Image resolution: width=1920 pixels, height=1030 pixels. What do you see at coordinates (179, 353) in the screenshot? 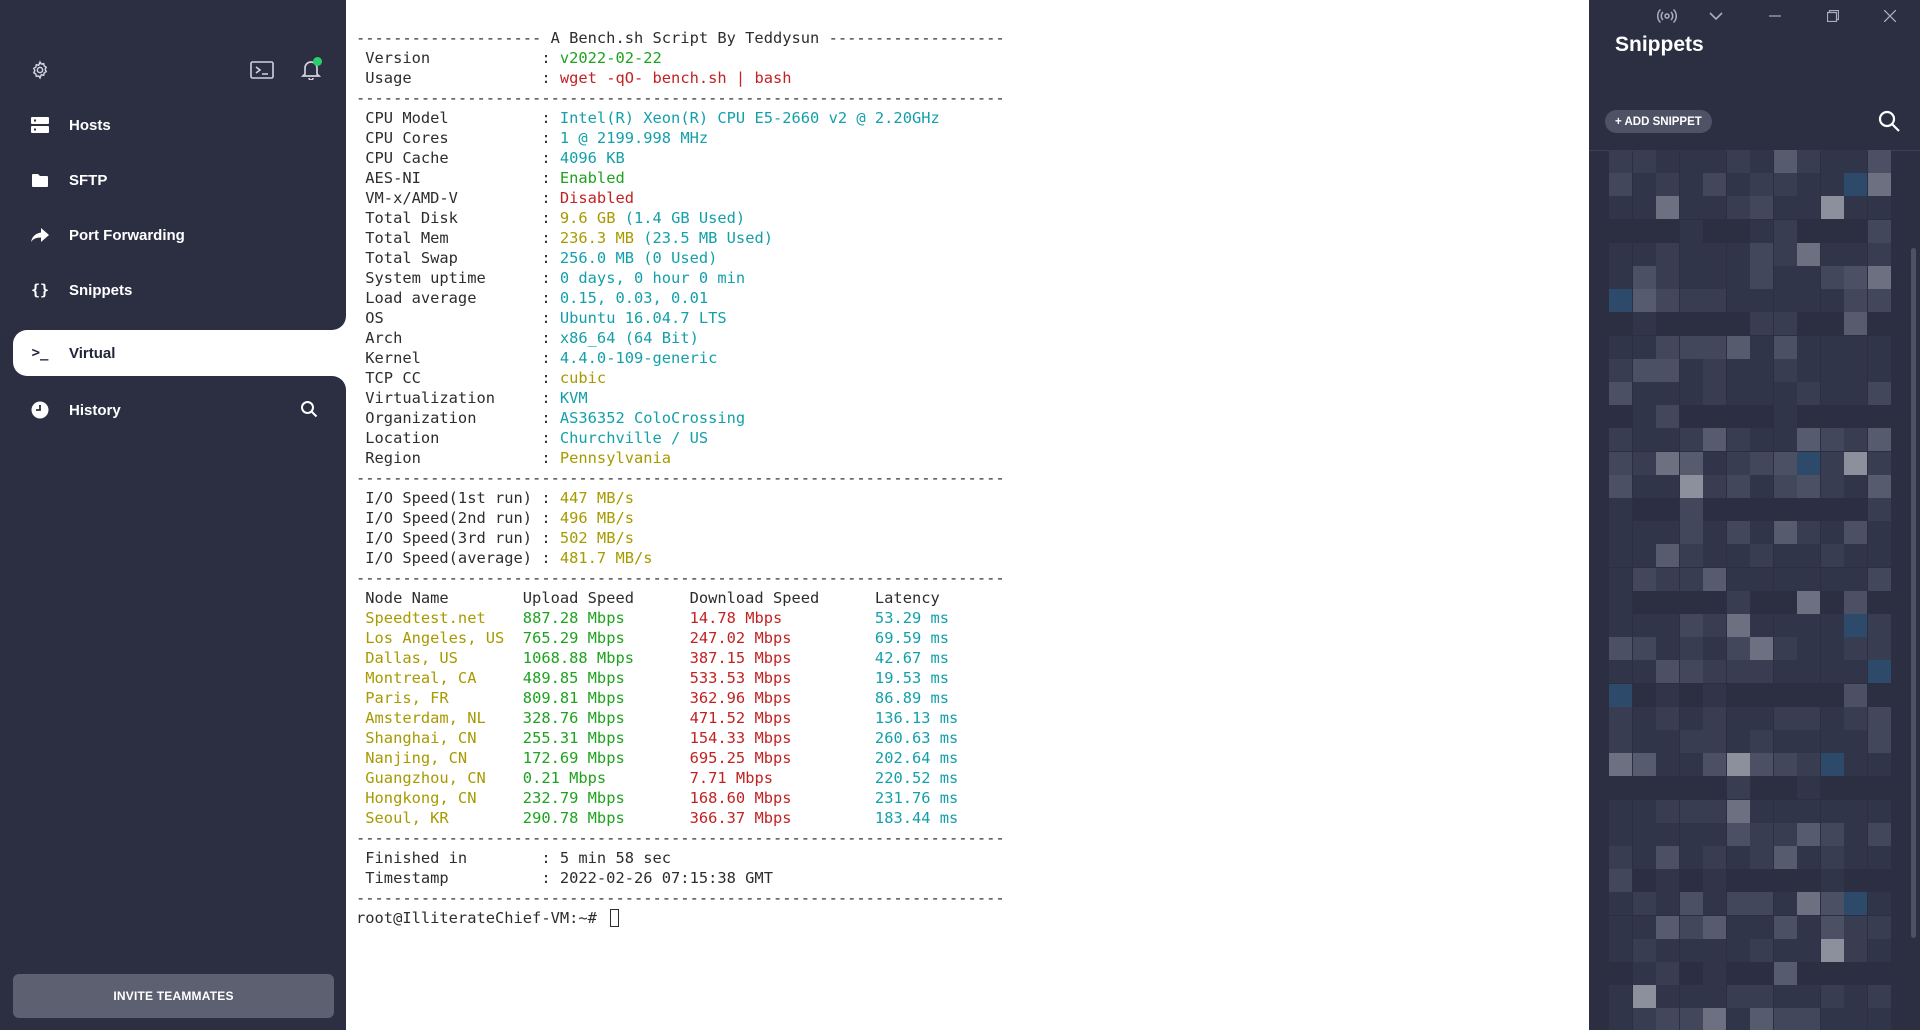
I see `sidebar-item-virtual: >_ Virtual` at bounding box center [179, 353].